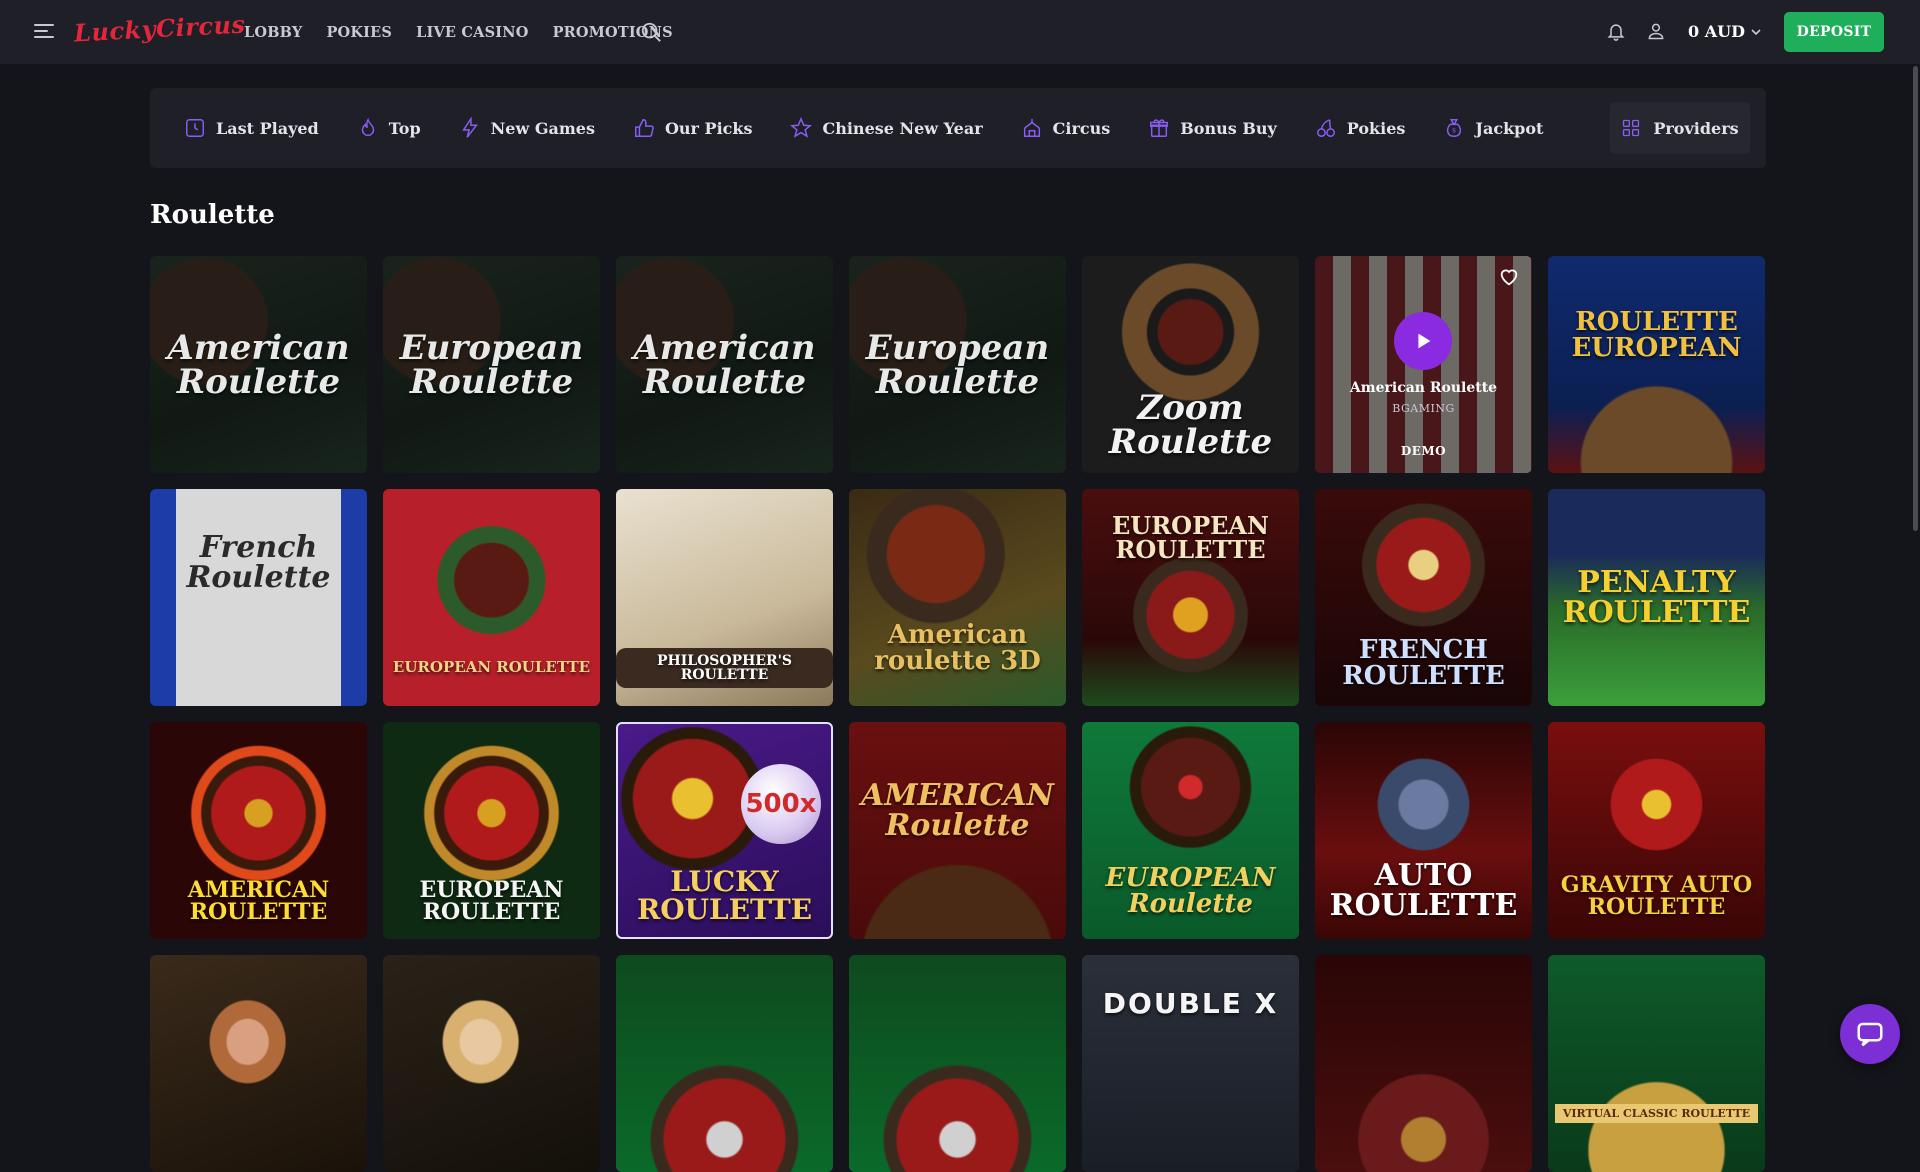  I want to click on game-tile: PENALTY ROULETTE, so click(1656, 597).